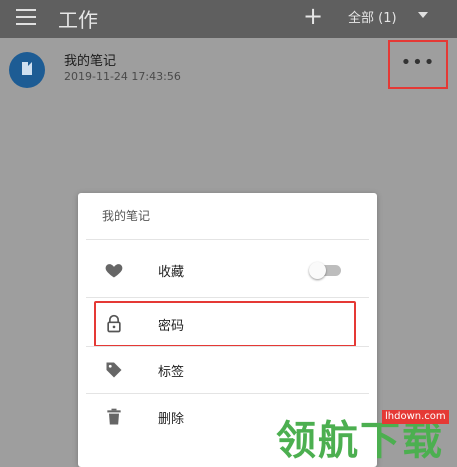  What do you see at coordinates (423, 15) in the screenshot?
I see `chevron-down-icon` at bounding box center [423, 15].